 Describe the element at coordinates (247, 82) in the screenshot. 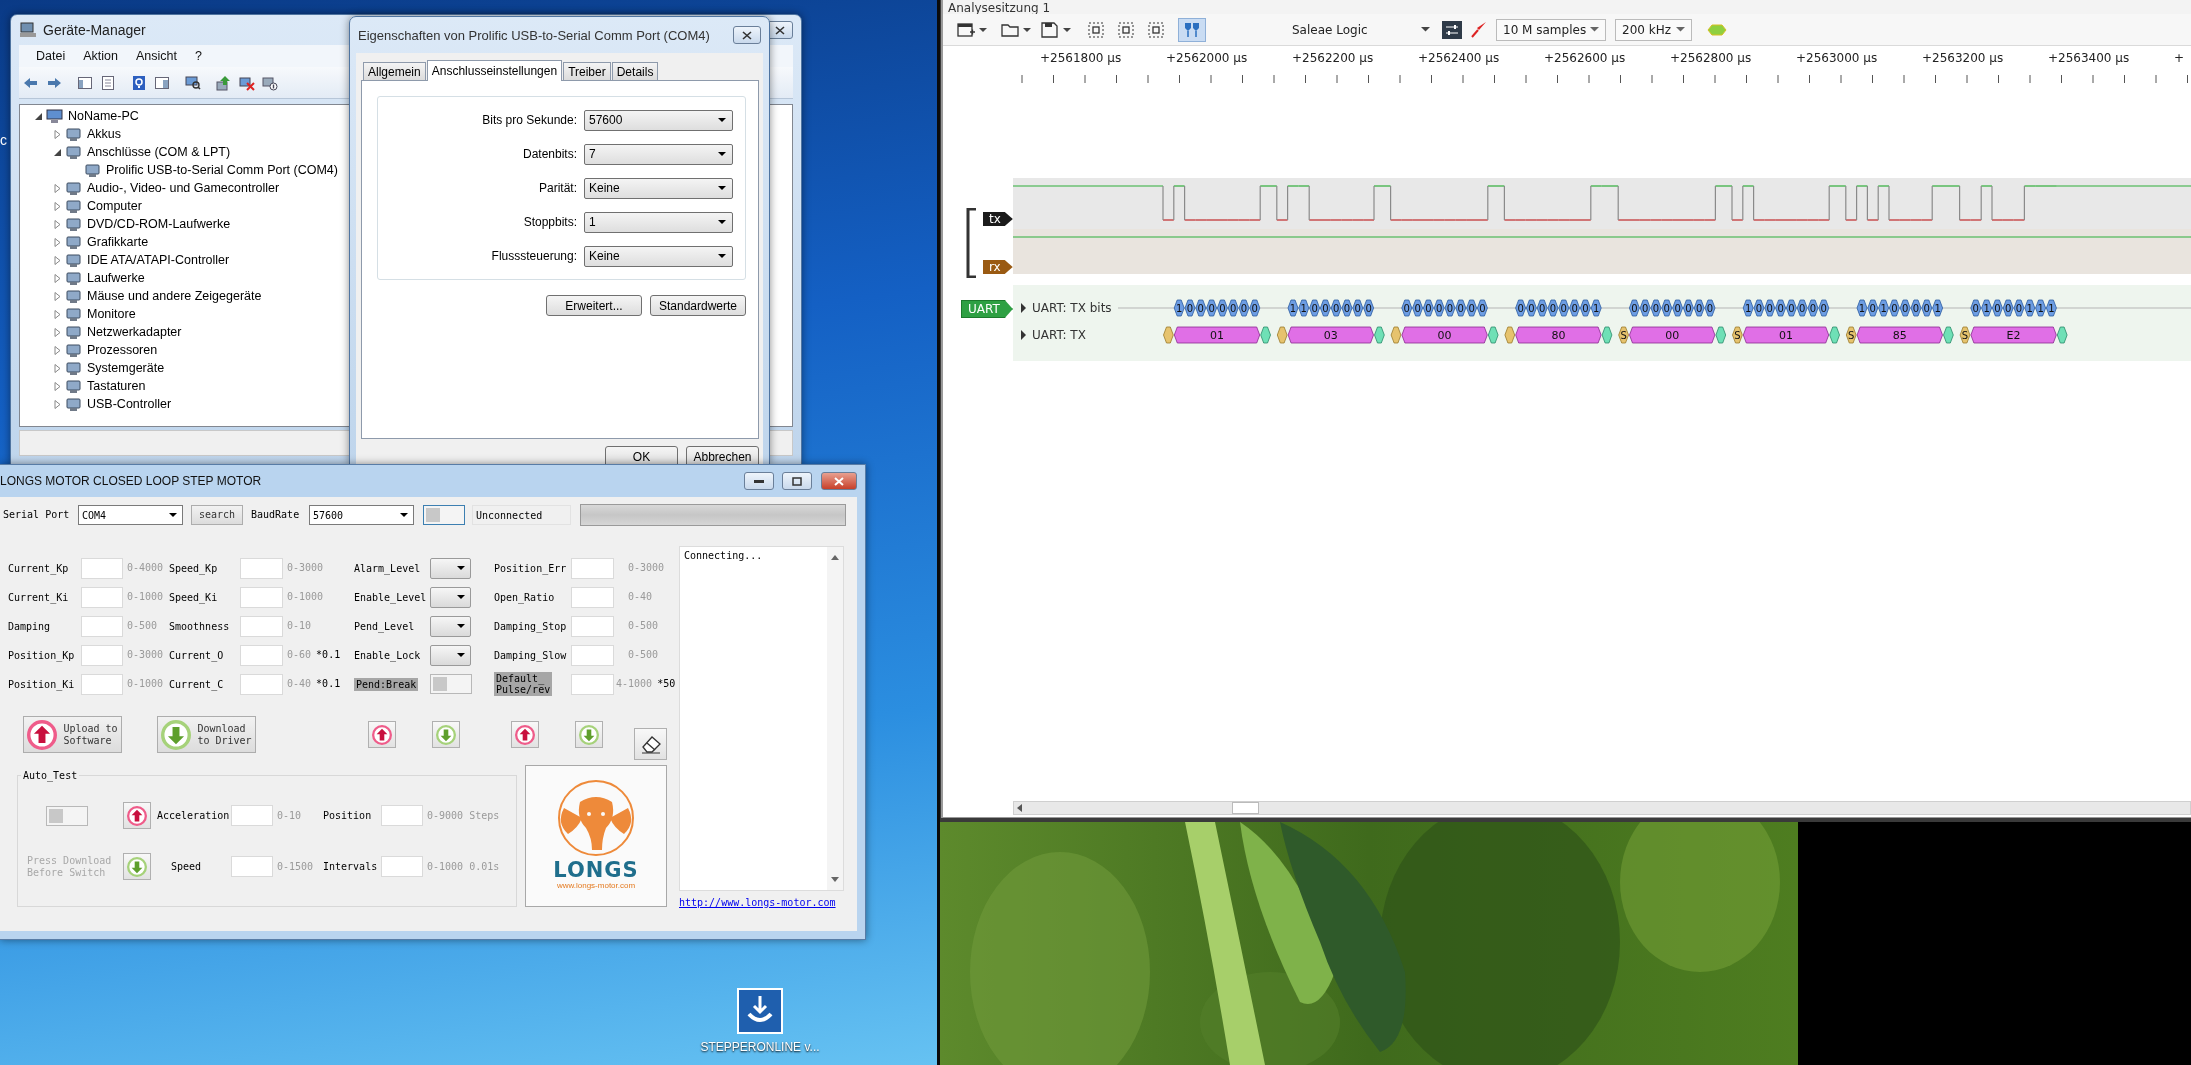

I see `remove-icon` at that location.